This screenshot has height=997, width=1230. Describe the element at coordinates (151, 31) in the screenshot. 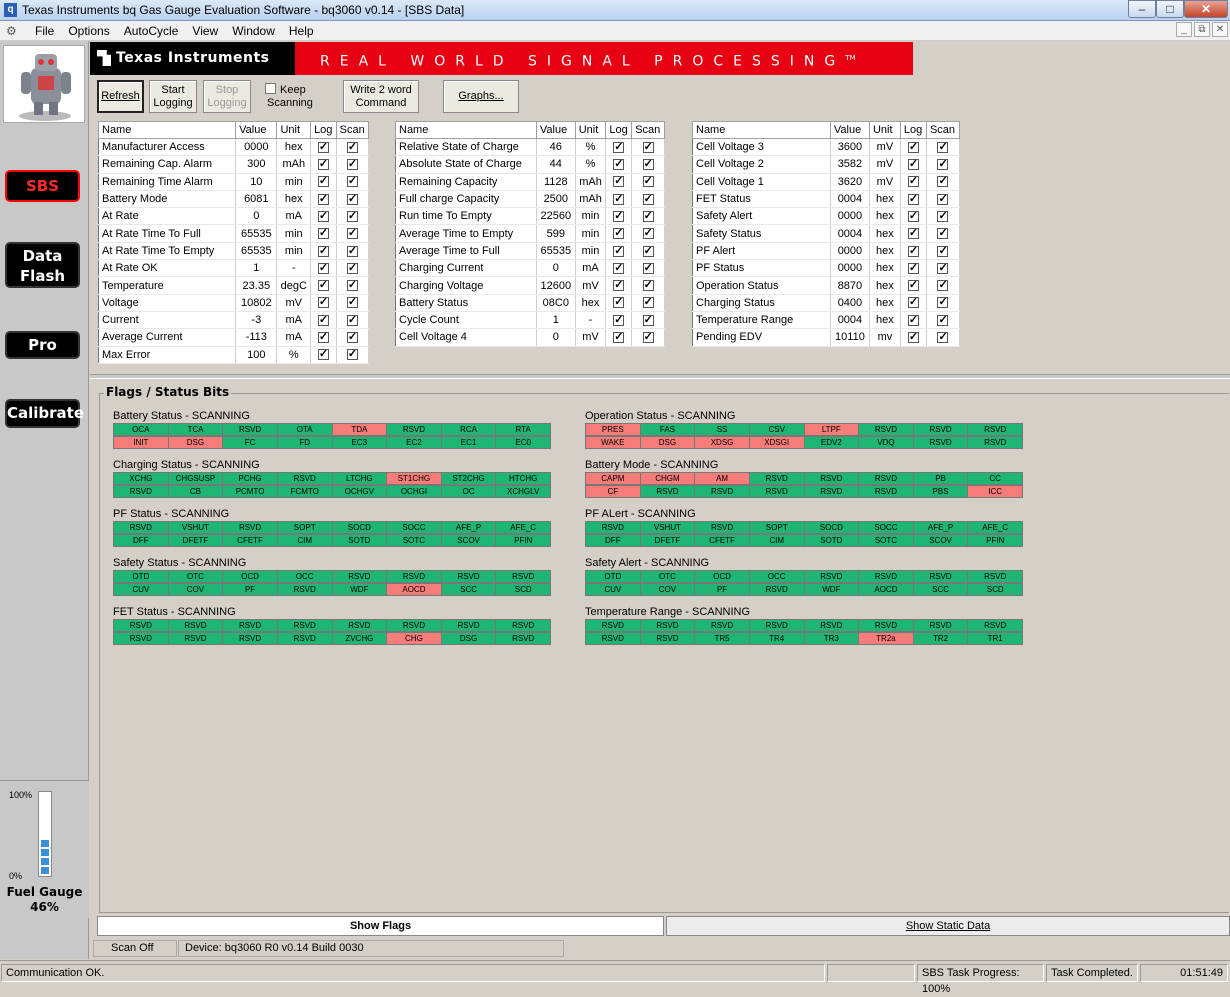

I see `menu-autocycle: AutoCycle` at that location.